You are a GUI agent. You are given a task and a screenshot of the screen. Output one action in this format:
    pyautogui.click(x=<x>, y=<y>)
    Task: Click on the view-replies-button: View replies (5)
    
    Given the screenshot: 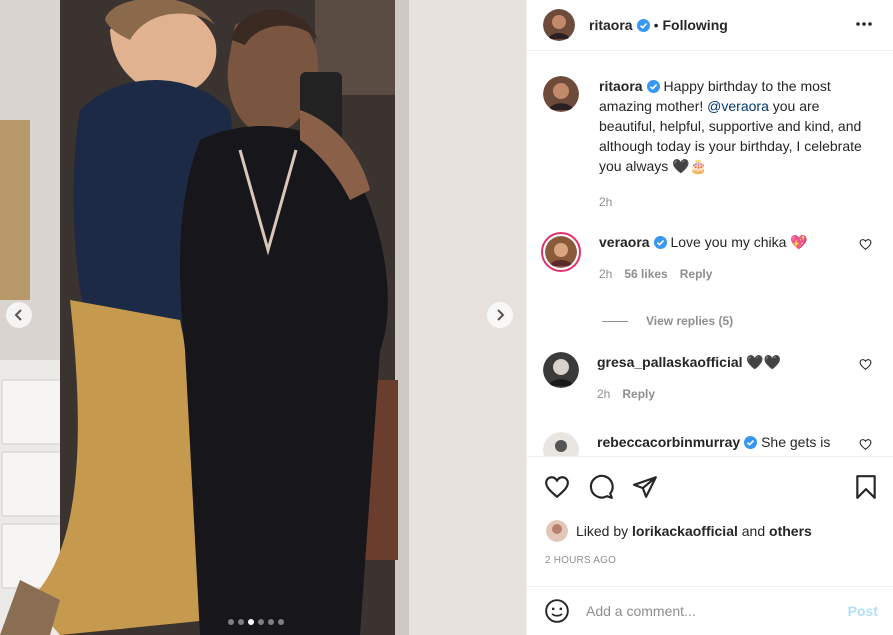 What is the action you would take?
    pyautogui.click(x=667, y=321)
    